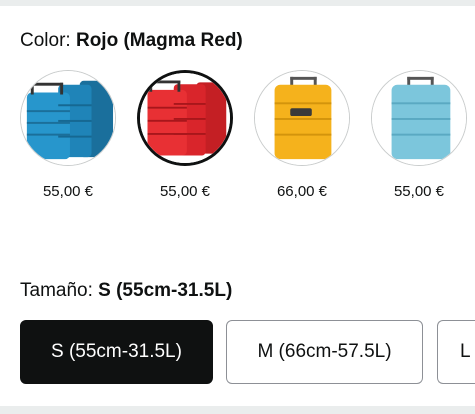 Image resolution: width=475 pixels, height=414 pixels. I want to click on color-selector-heading: Color: Rojo (Magma Red), so click(131, 41).